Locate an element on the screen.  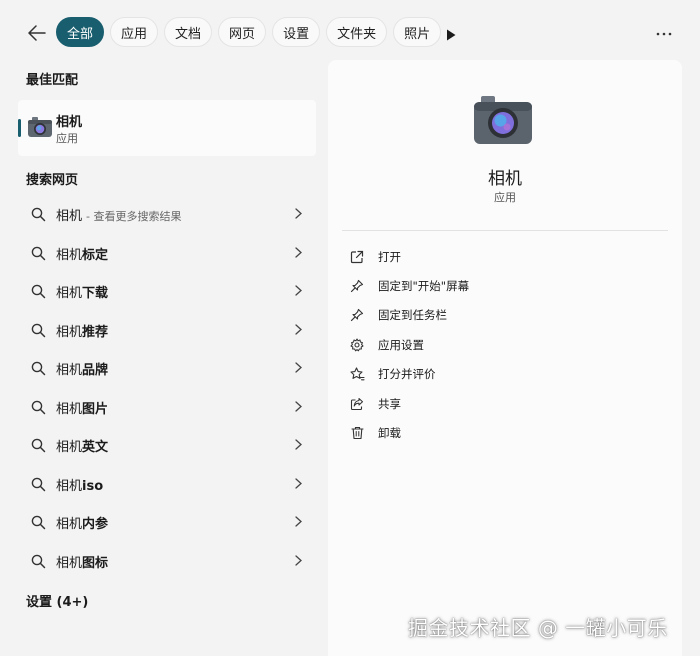
result-suffix: iso is located at coordinates (93, 486).